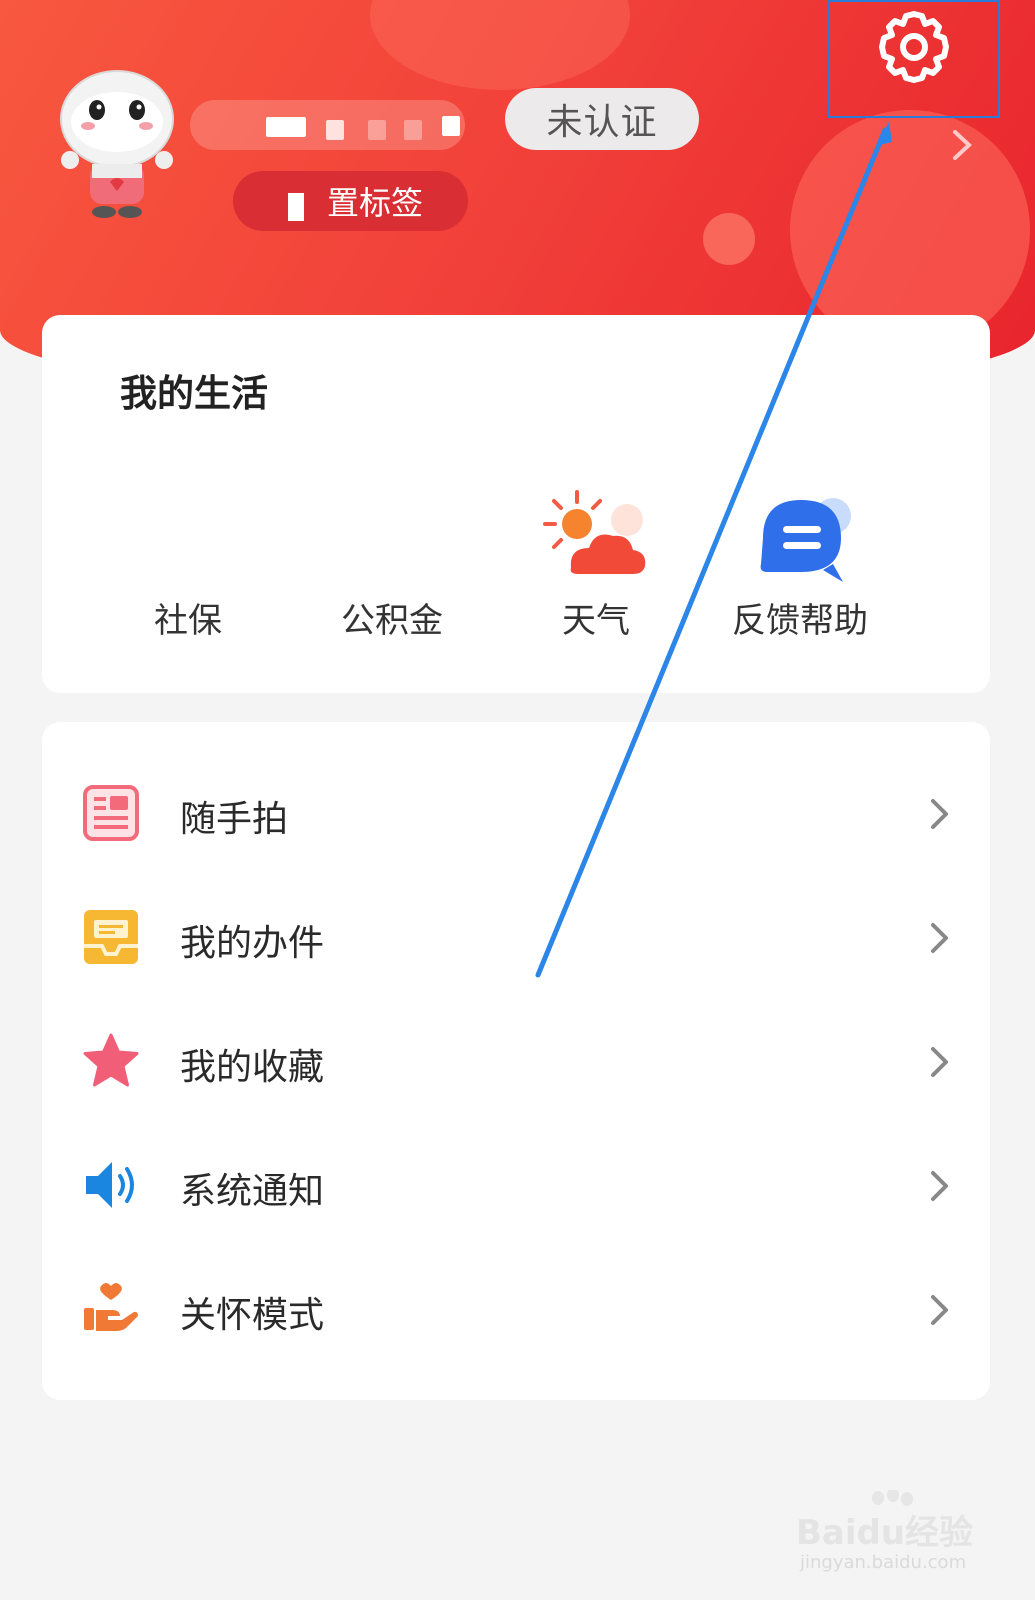 The image size is (1035, 1600). I want to click on star-icon, so click(111, 1060).